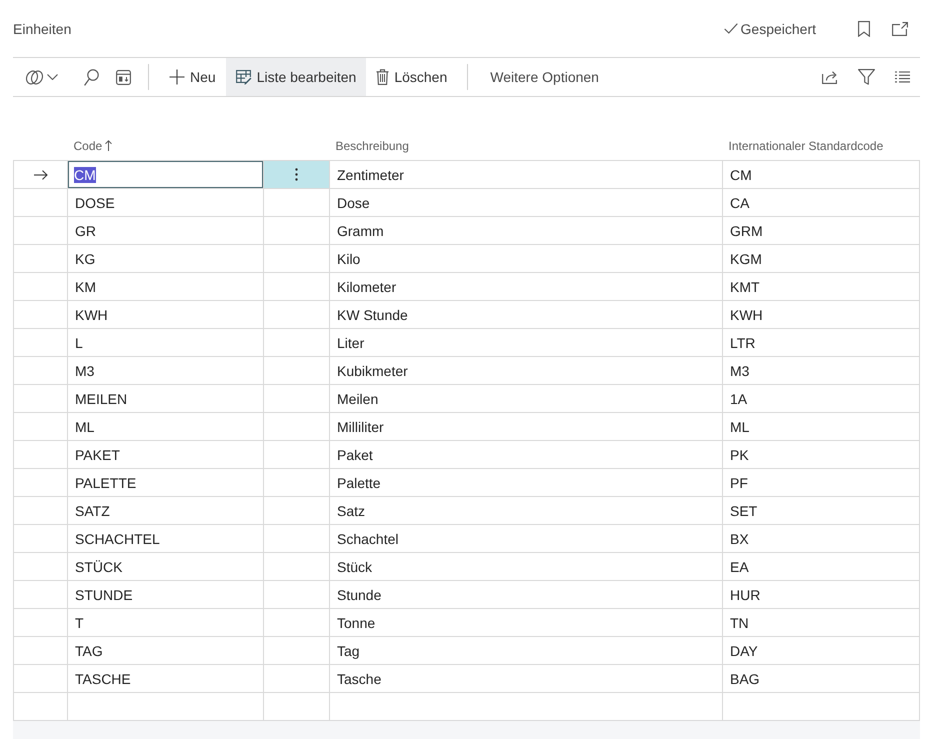 The image size is (946, 739). I want to click on search-icon, so click(91, 77).